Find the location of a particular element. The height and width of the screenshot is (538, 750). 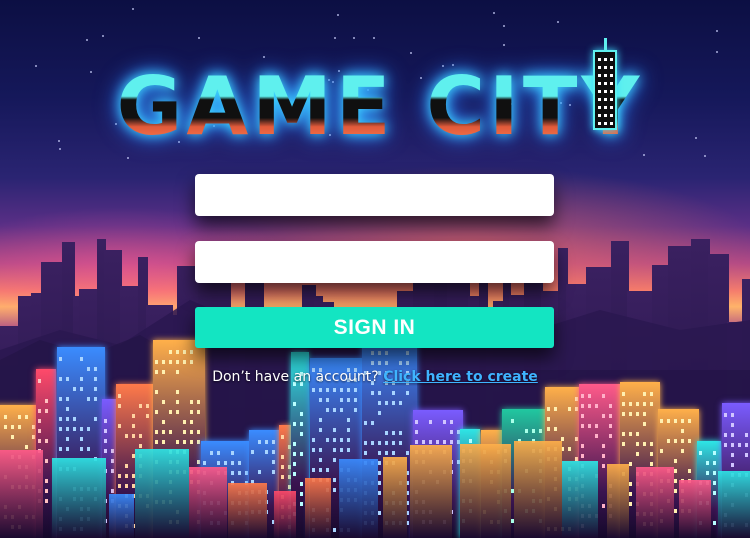

username-input is located at coordinates (374, 195).